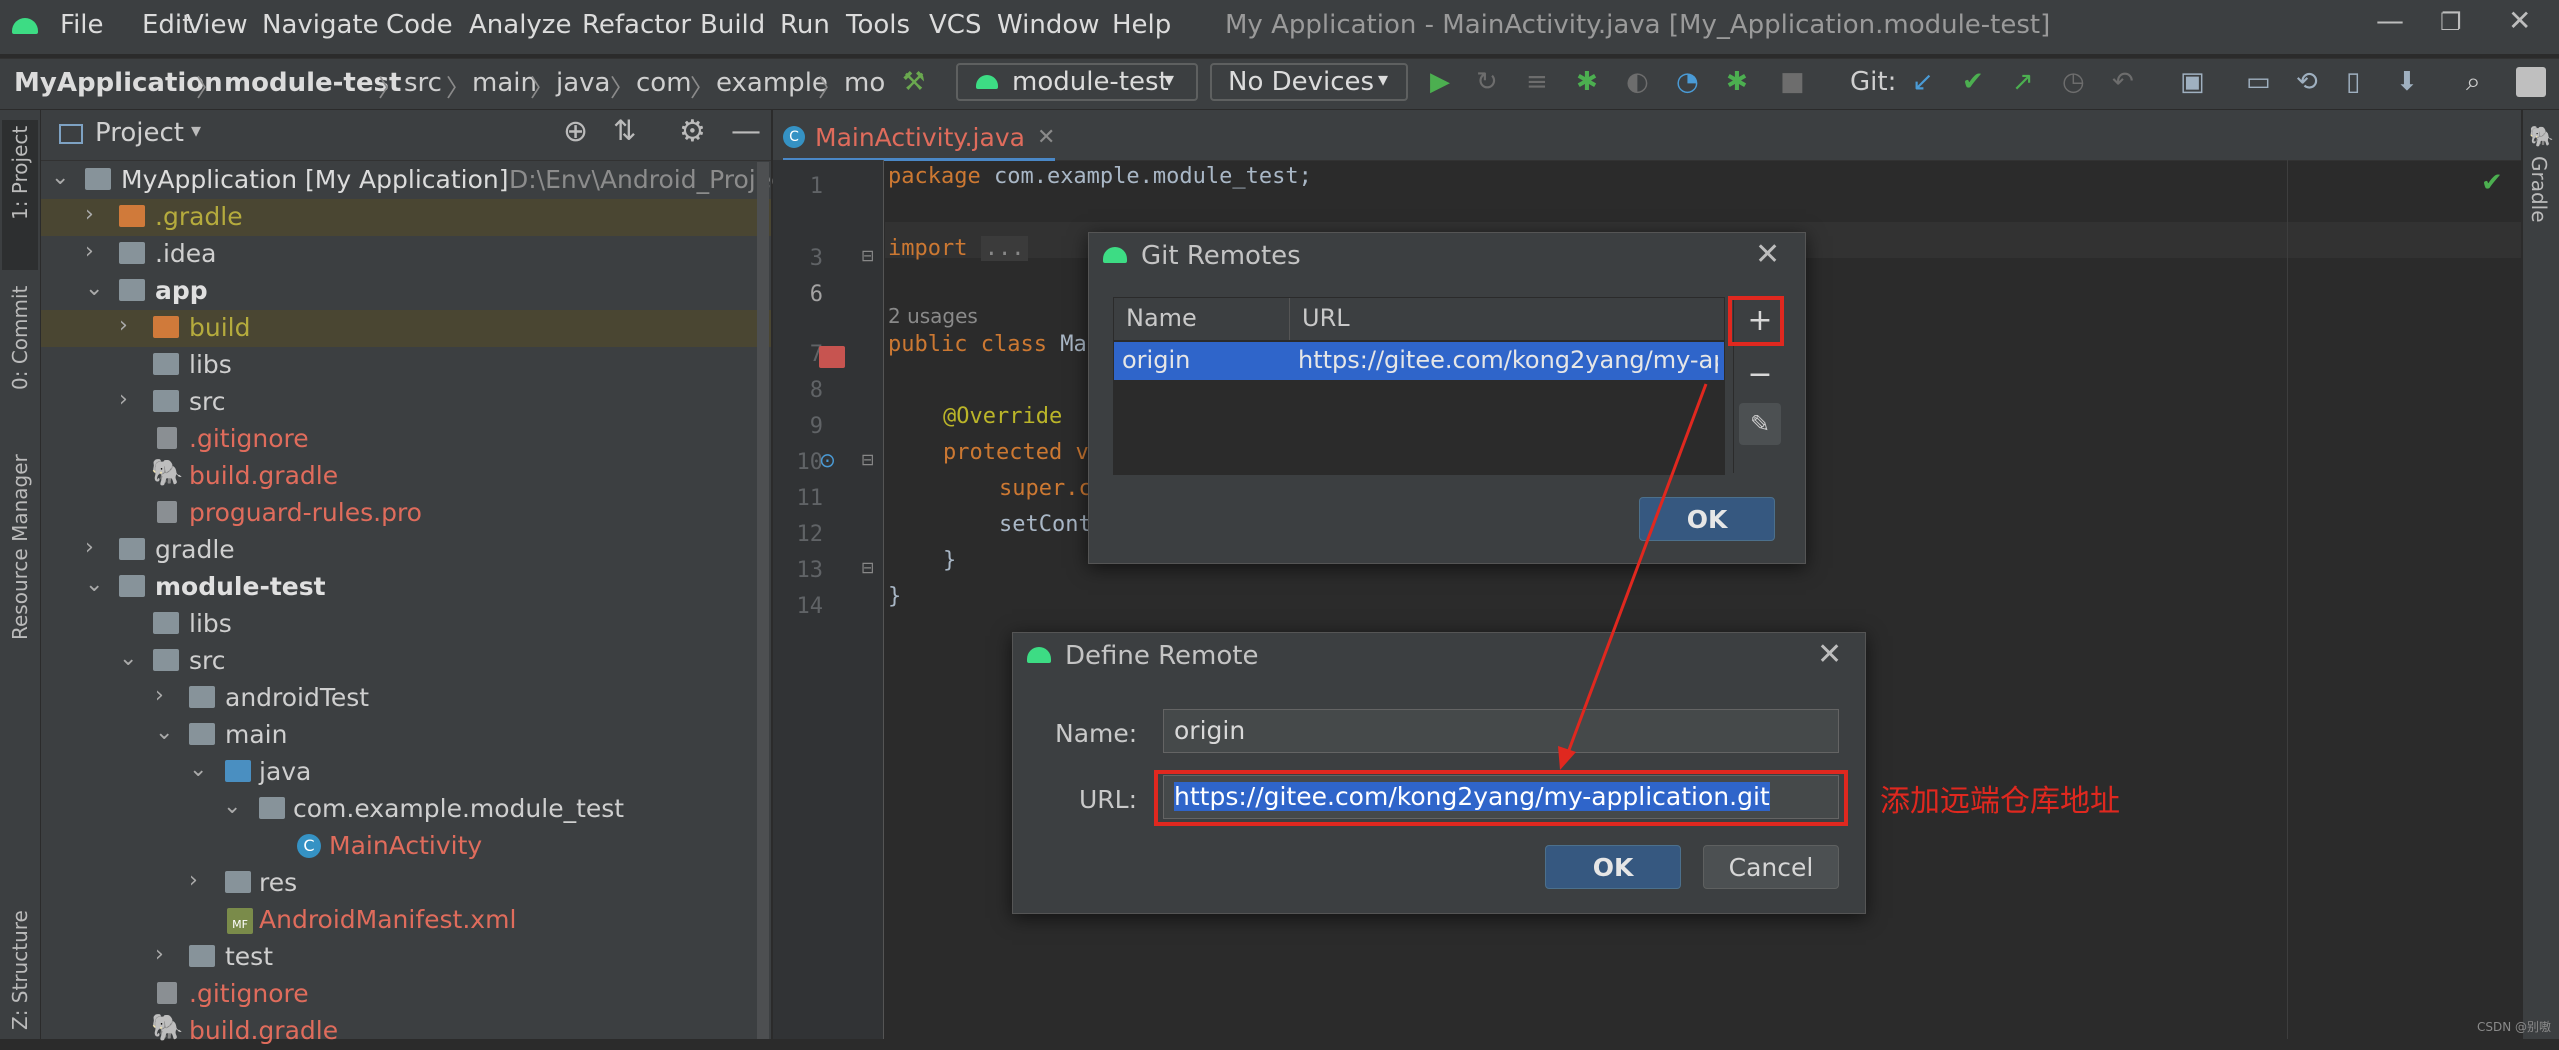 This screenshot has width=2559, height=1050. What do you see at coordinates (2513, 1027) in the screenshot?
I see `watermark: CSDN @别嗷` at bounding box center [2513, 1027].